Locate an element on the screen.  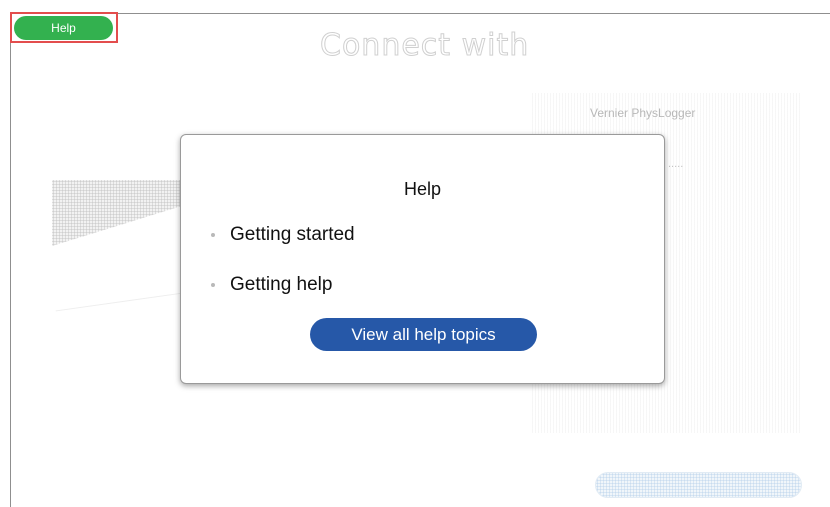
frame-top-border is located at coordinates (420, 13).